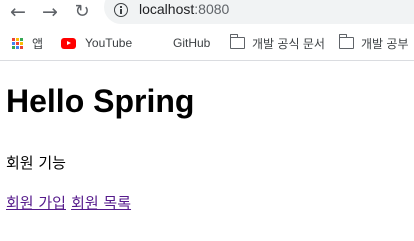 This screenshot has width=414, height=241. What do you see at coordinates (27, 43) in the screenshot?
I see `bookmark-apps: 앱` at bounding box center [27, 43].